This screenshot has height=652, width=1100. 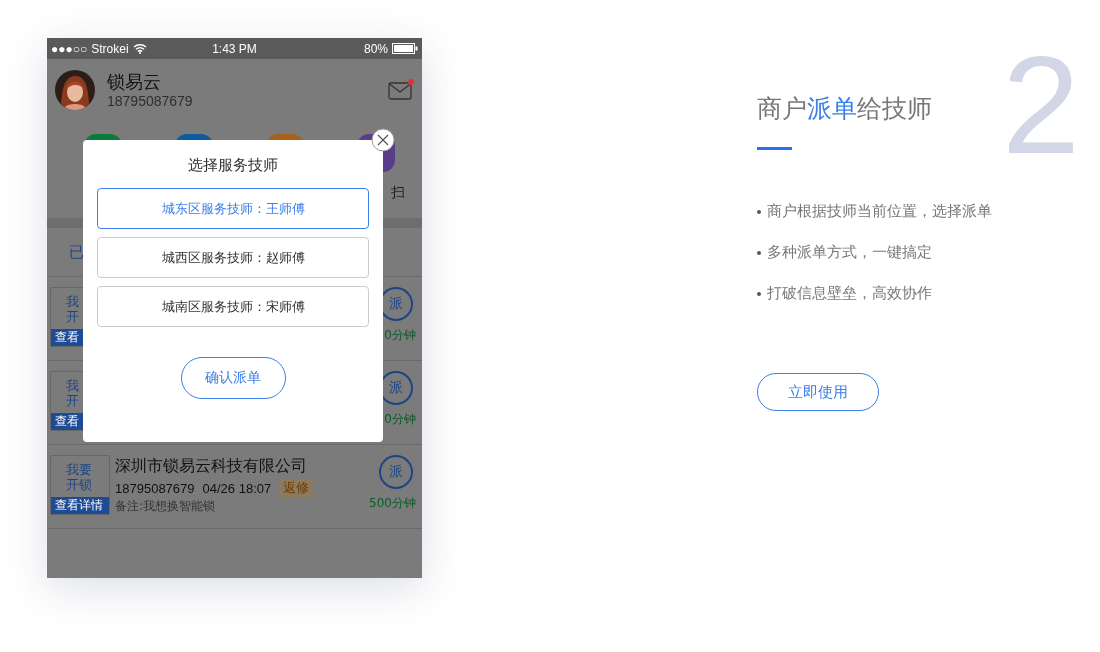 What do you see at coordinates (139, 48) in the screenshot?
I see `wifi-icon` at bounding box center [139, 48].